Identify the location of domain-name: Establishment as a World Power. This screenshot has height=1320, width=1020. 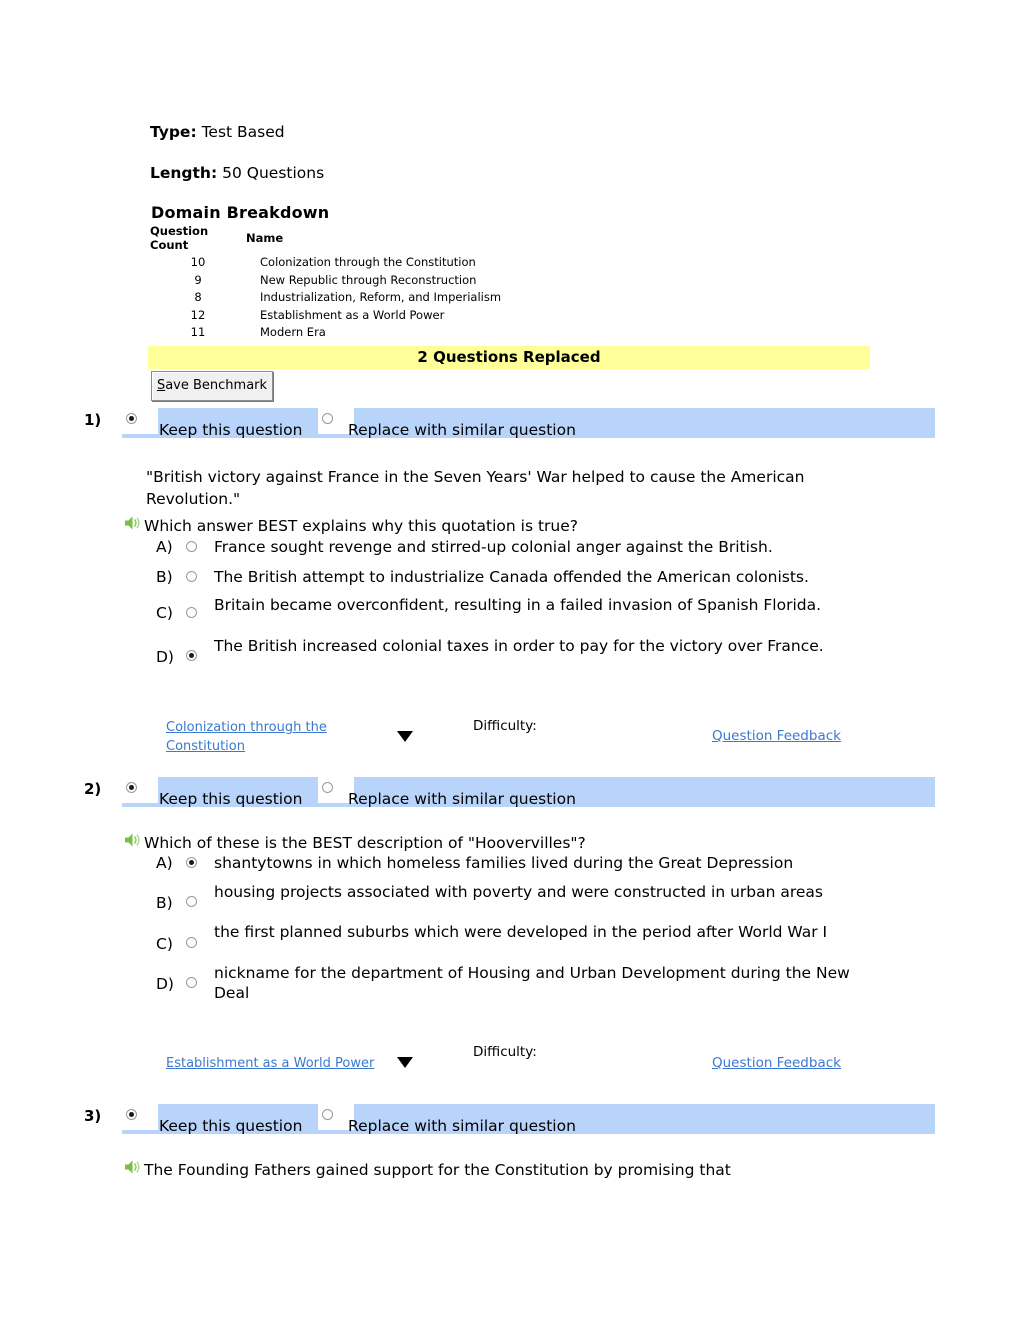
(352, 314).